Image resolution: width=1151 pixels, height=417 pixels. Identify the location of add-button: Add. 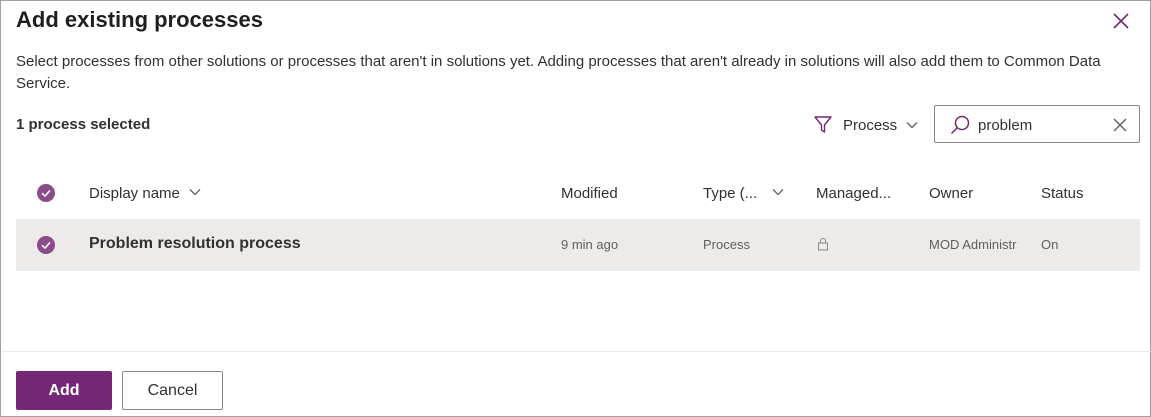
(64, 390).